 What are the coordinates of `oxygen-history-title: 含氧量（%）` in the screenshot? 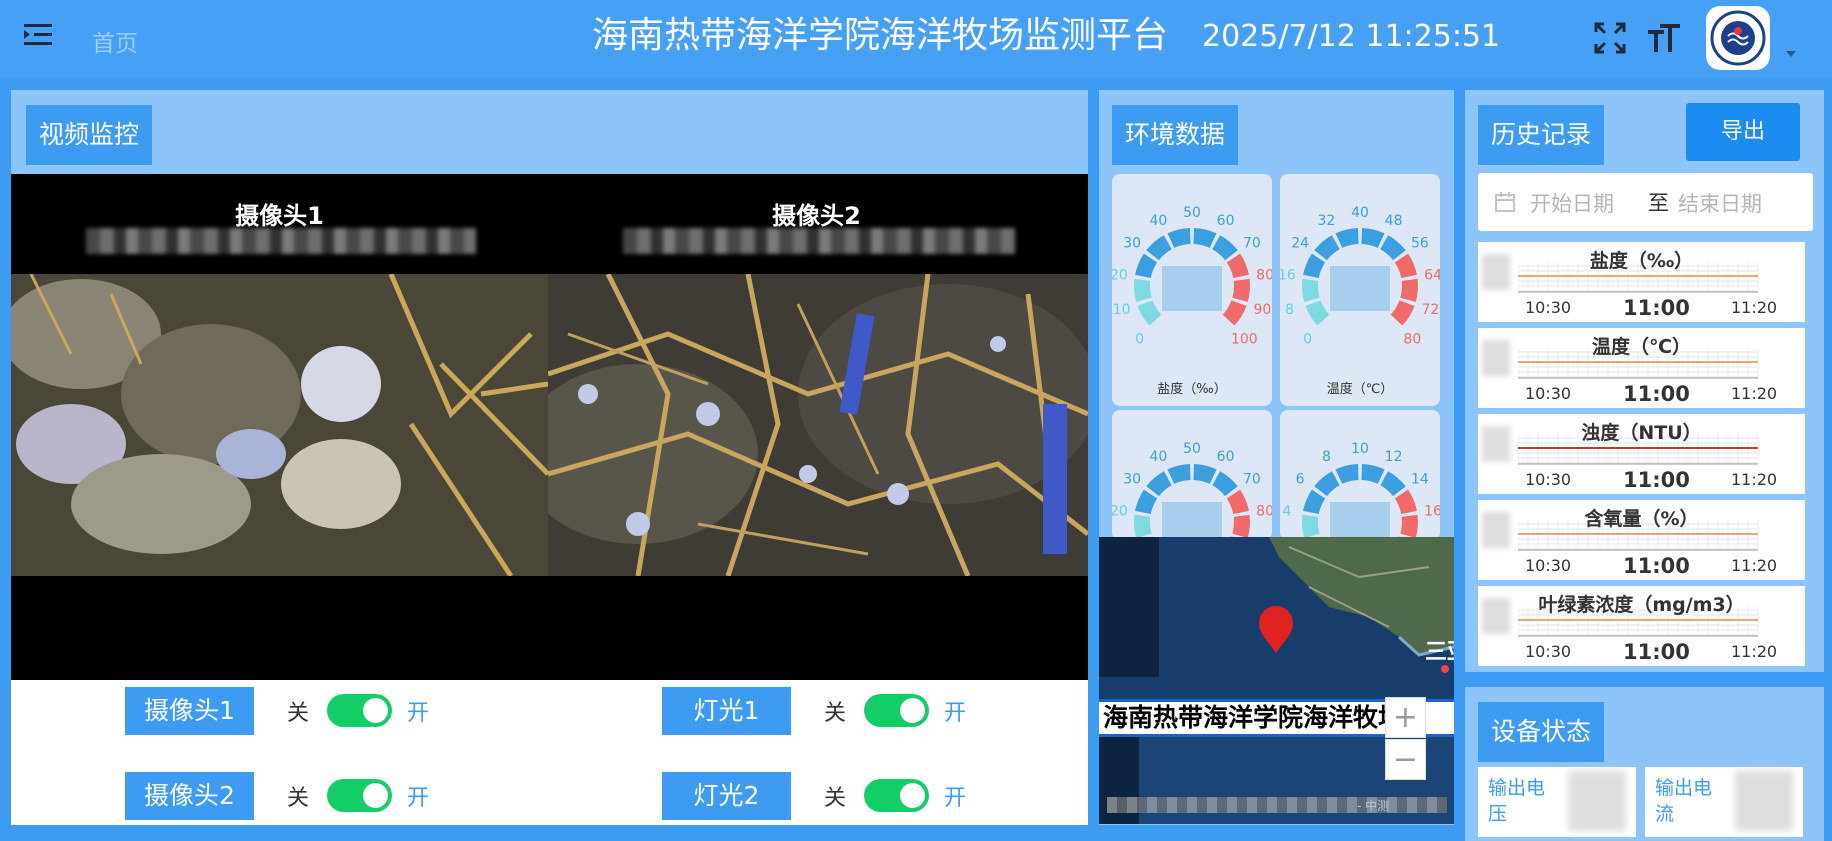 It's located at (1641, 519).